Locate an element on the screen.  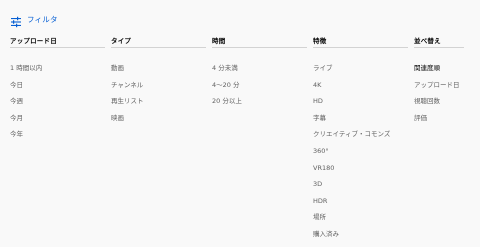
tune-icon is located at coordinates (16, 20).